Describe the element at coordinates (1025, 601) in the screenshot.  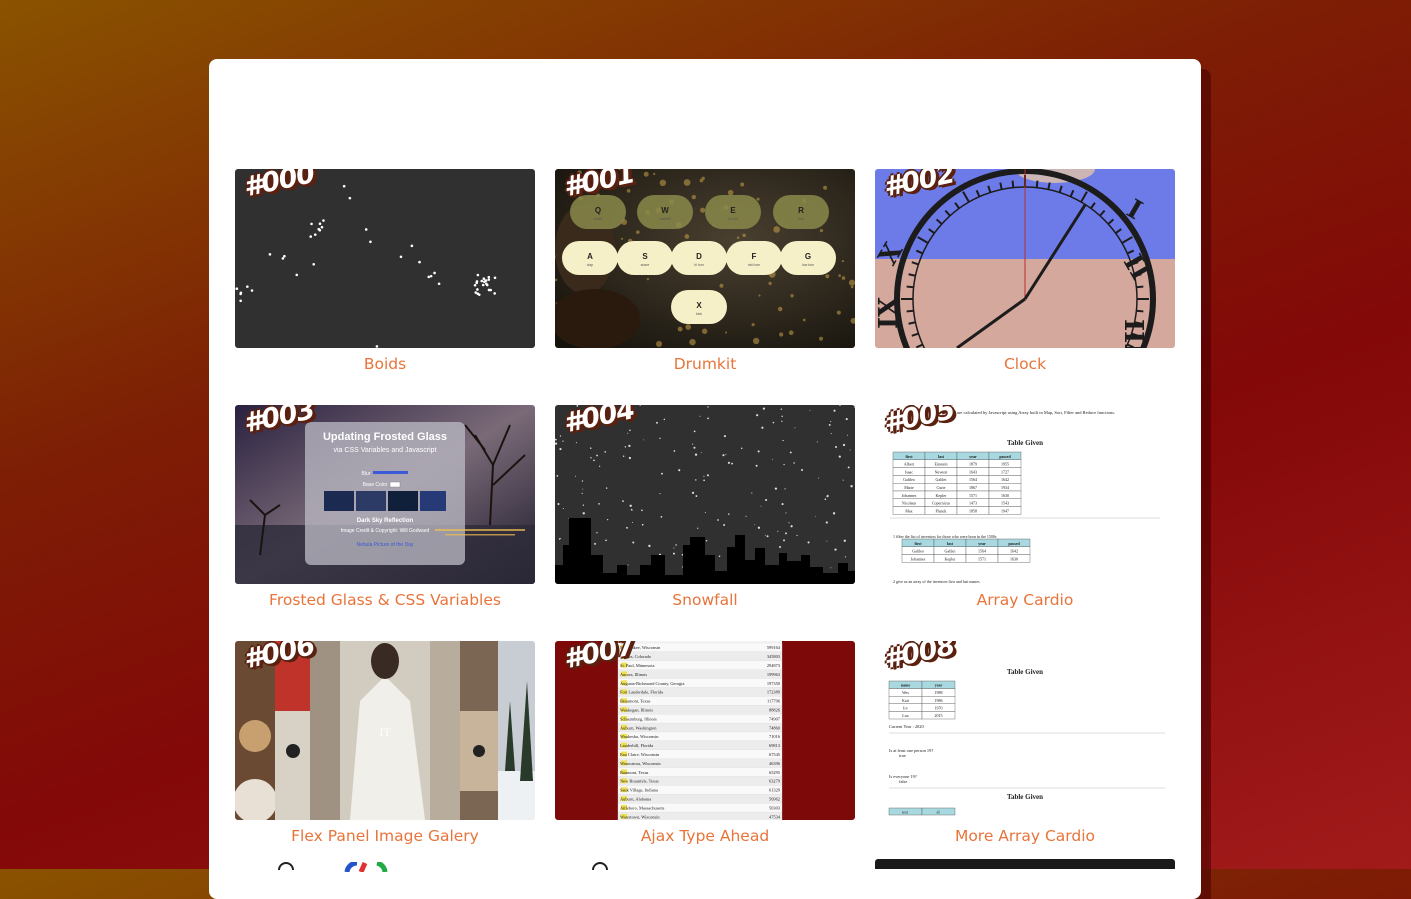
I see `project-title: Array Cardio` at that location.